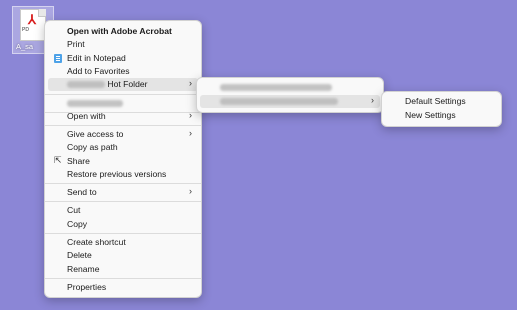 Image resolution: width=517 pixels, height=310 pixels. I want to click on menu-item-label: Restore previous versions, so click(117, 174).